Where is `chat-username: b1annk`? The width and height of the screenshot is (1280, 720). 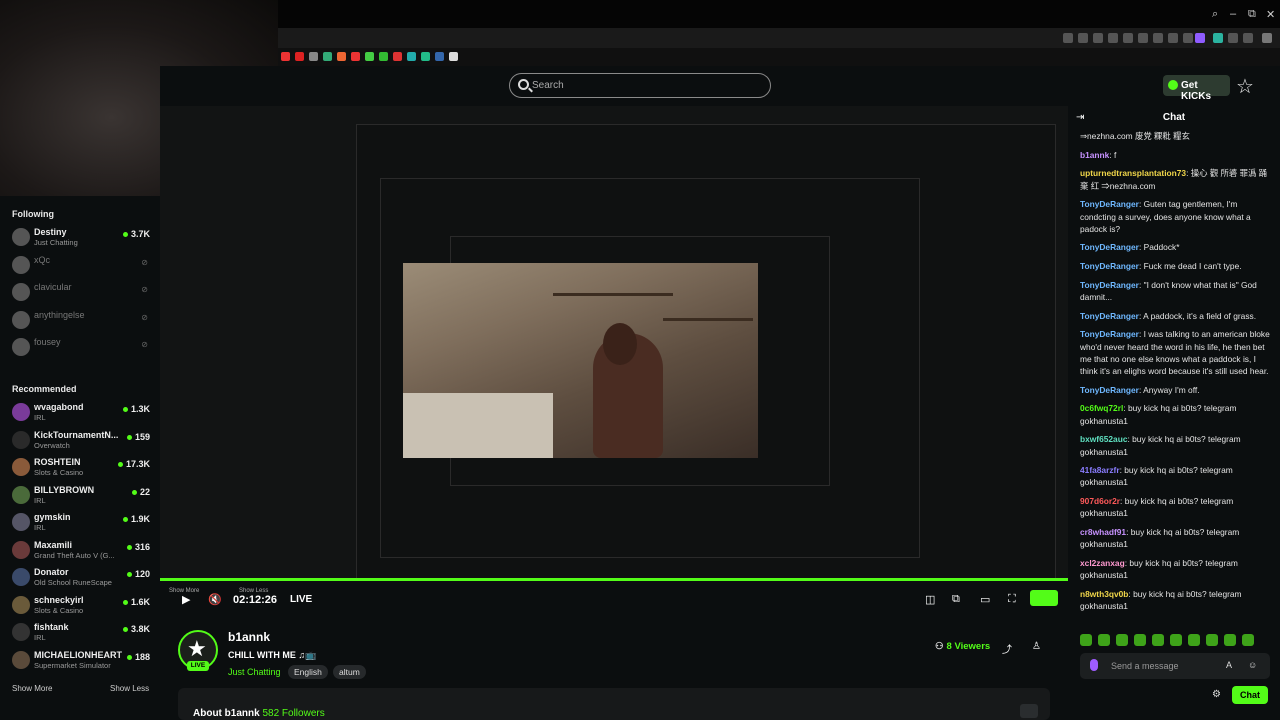
chat-username: b1annk is located at coordinates (1094, 155).